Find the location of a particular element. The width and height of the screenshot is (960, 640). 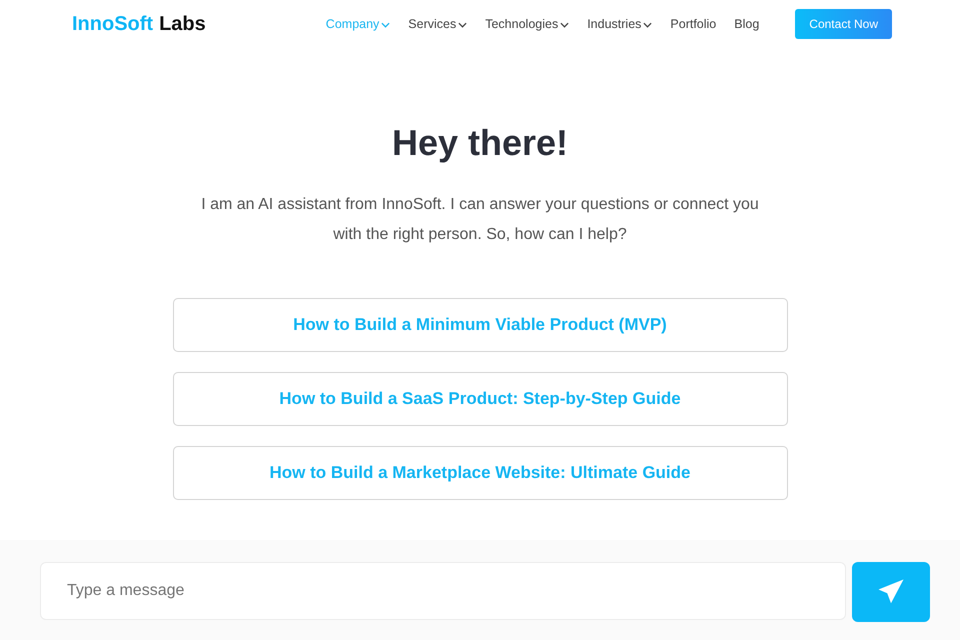

intro-text: I am an AI assistant from InnoSoft. I can answer your questions or connect you with the right person. So, how can I help? is located at coordinates (480, 220).